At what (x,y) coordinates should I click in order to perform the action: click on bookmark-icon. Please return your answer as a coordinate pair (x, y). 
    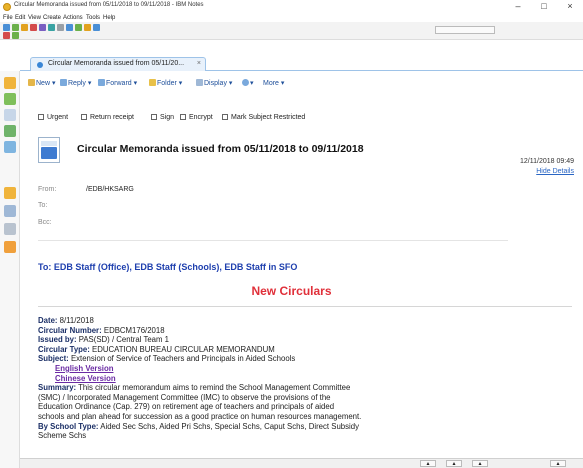
    Looking at the image, I should click on (96, 27).